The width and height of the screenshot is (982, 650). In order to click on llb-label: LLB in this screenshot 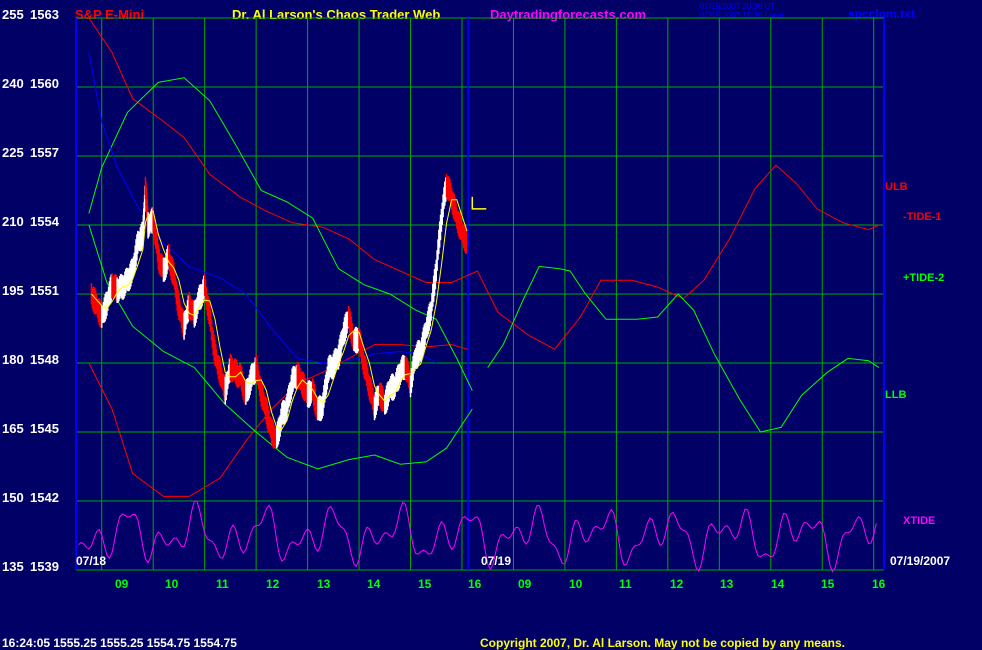, I will do `click(896, 395)`.